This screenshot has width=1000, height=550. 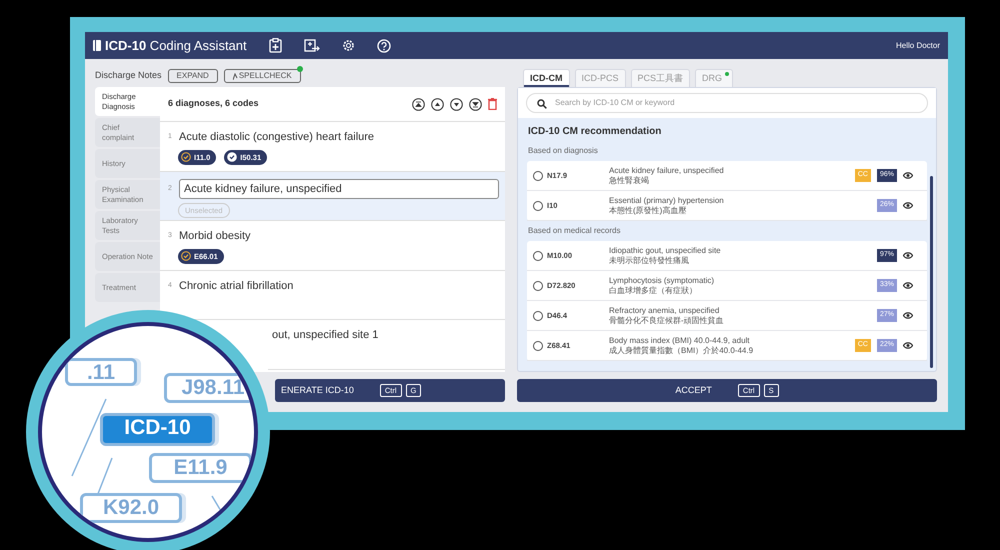 I want to click on recommendation-heading: ICD-10 CM recommendation, so click(x=594, y=132).